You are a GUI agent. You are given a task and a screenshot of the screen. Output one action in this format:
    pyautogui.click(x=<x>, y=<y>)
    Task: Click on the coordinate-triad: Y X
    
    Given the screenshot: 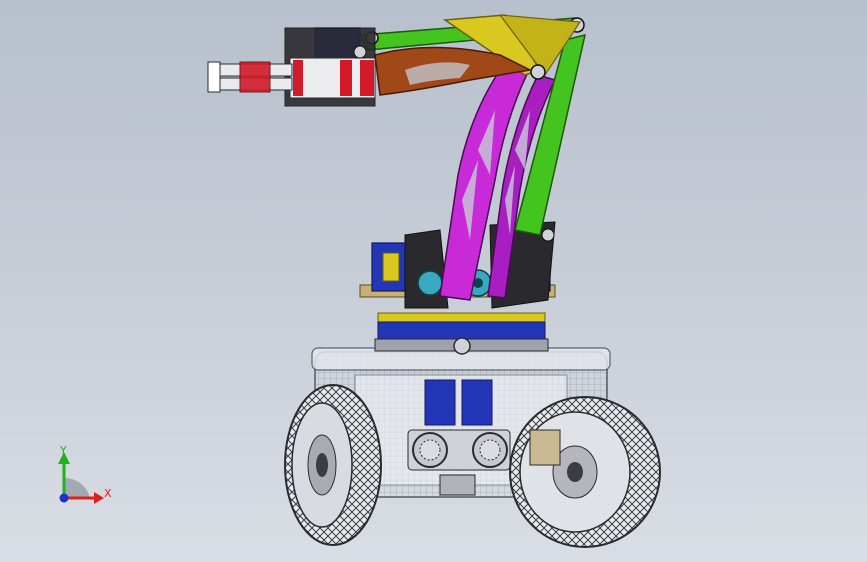 What is the action you would take?
    pyautogui.click(x=85, y=474)
    